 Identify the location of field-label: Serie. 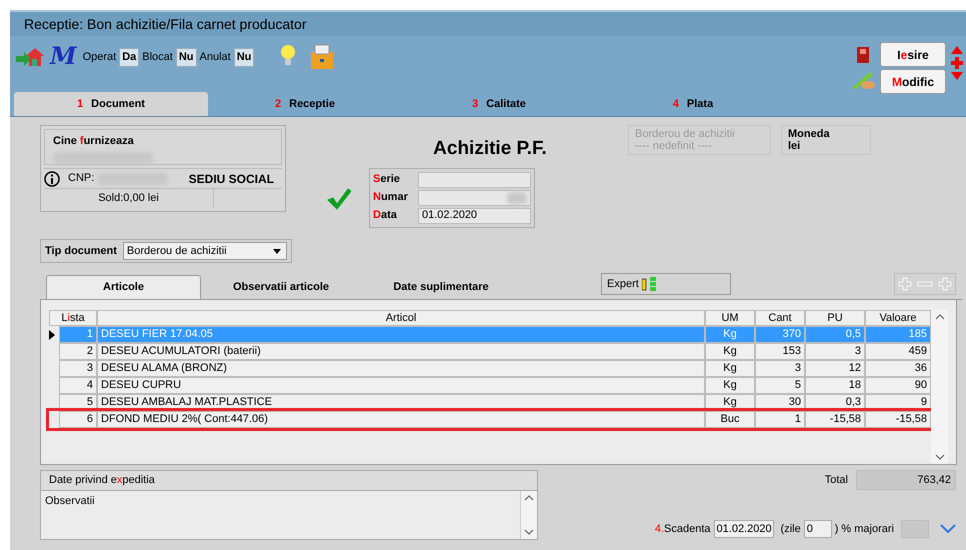
(386, 179).